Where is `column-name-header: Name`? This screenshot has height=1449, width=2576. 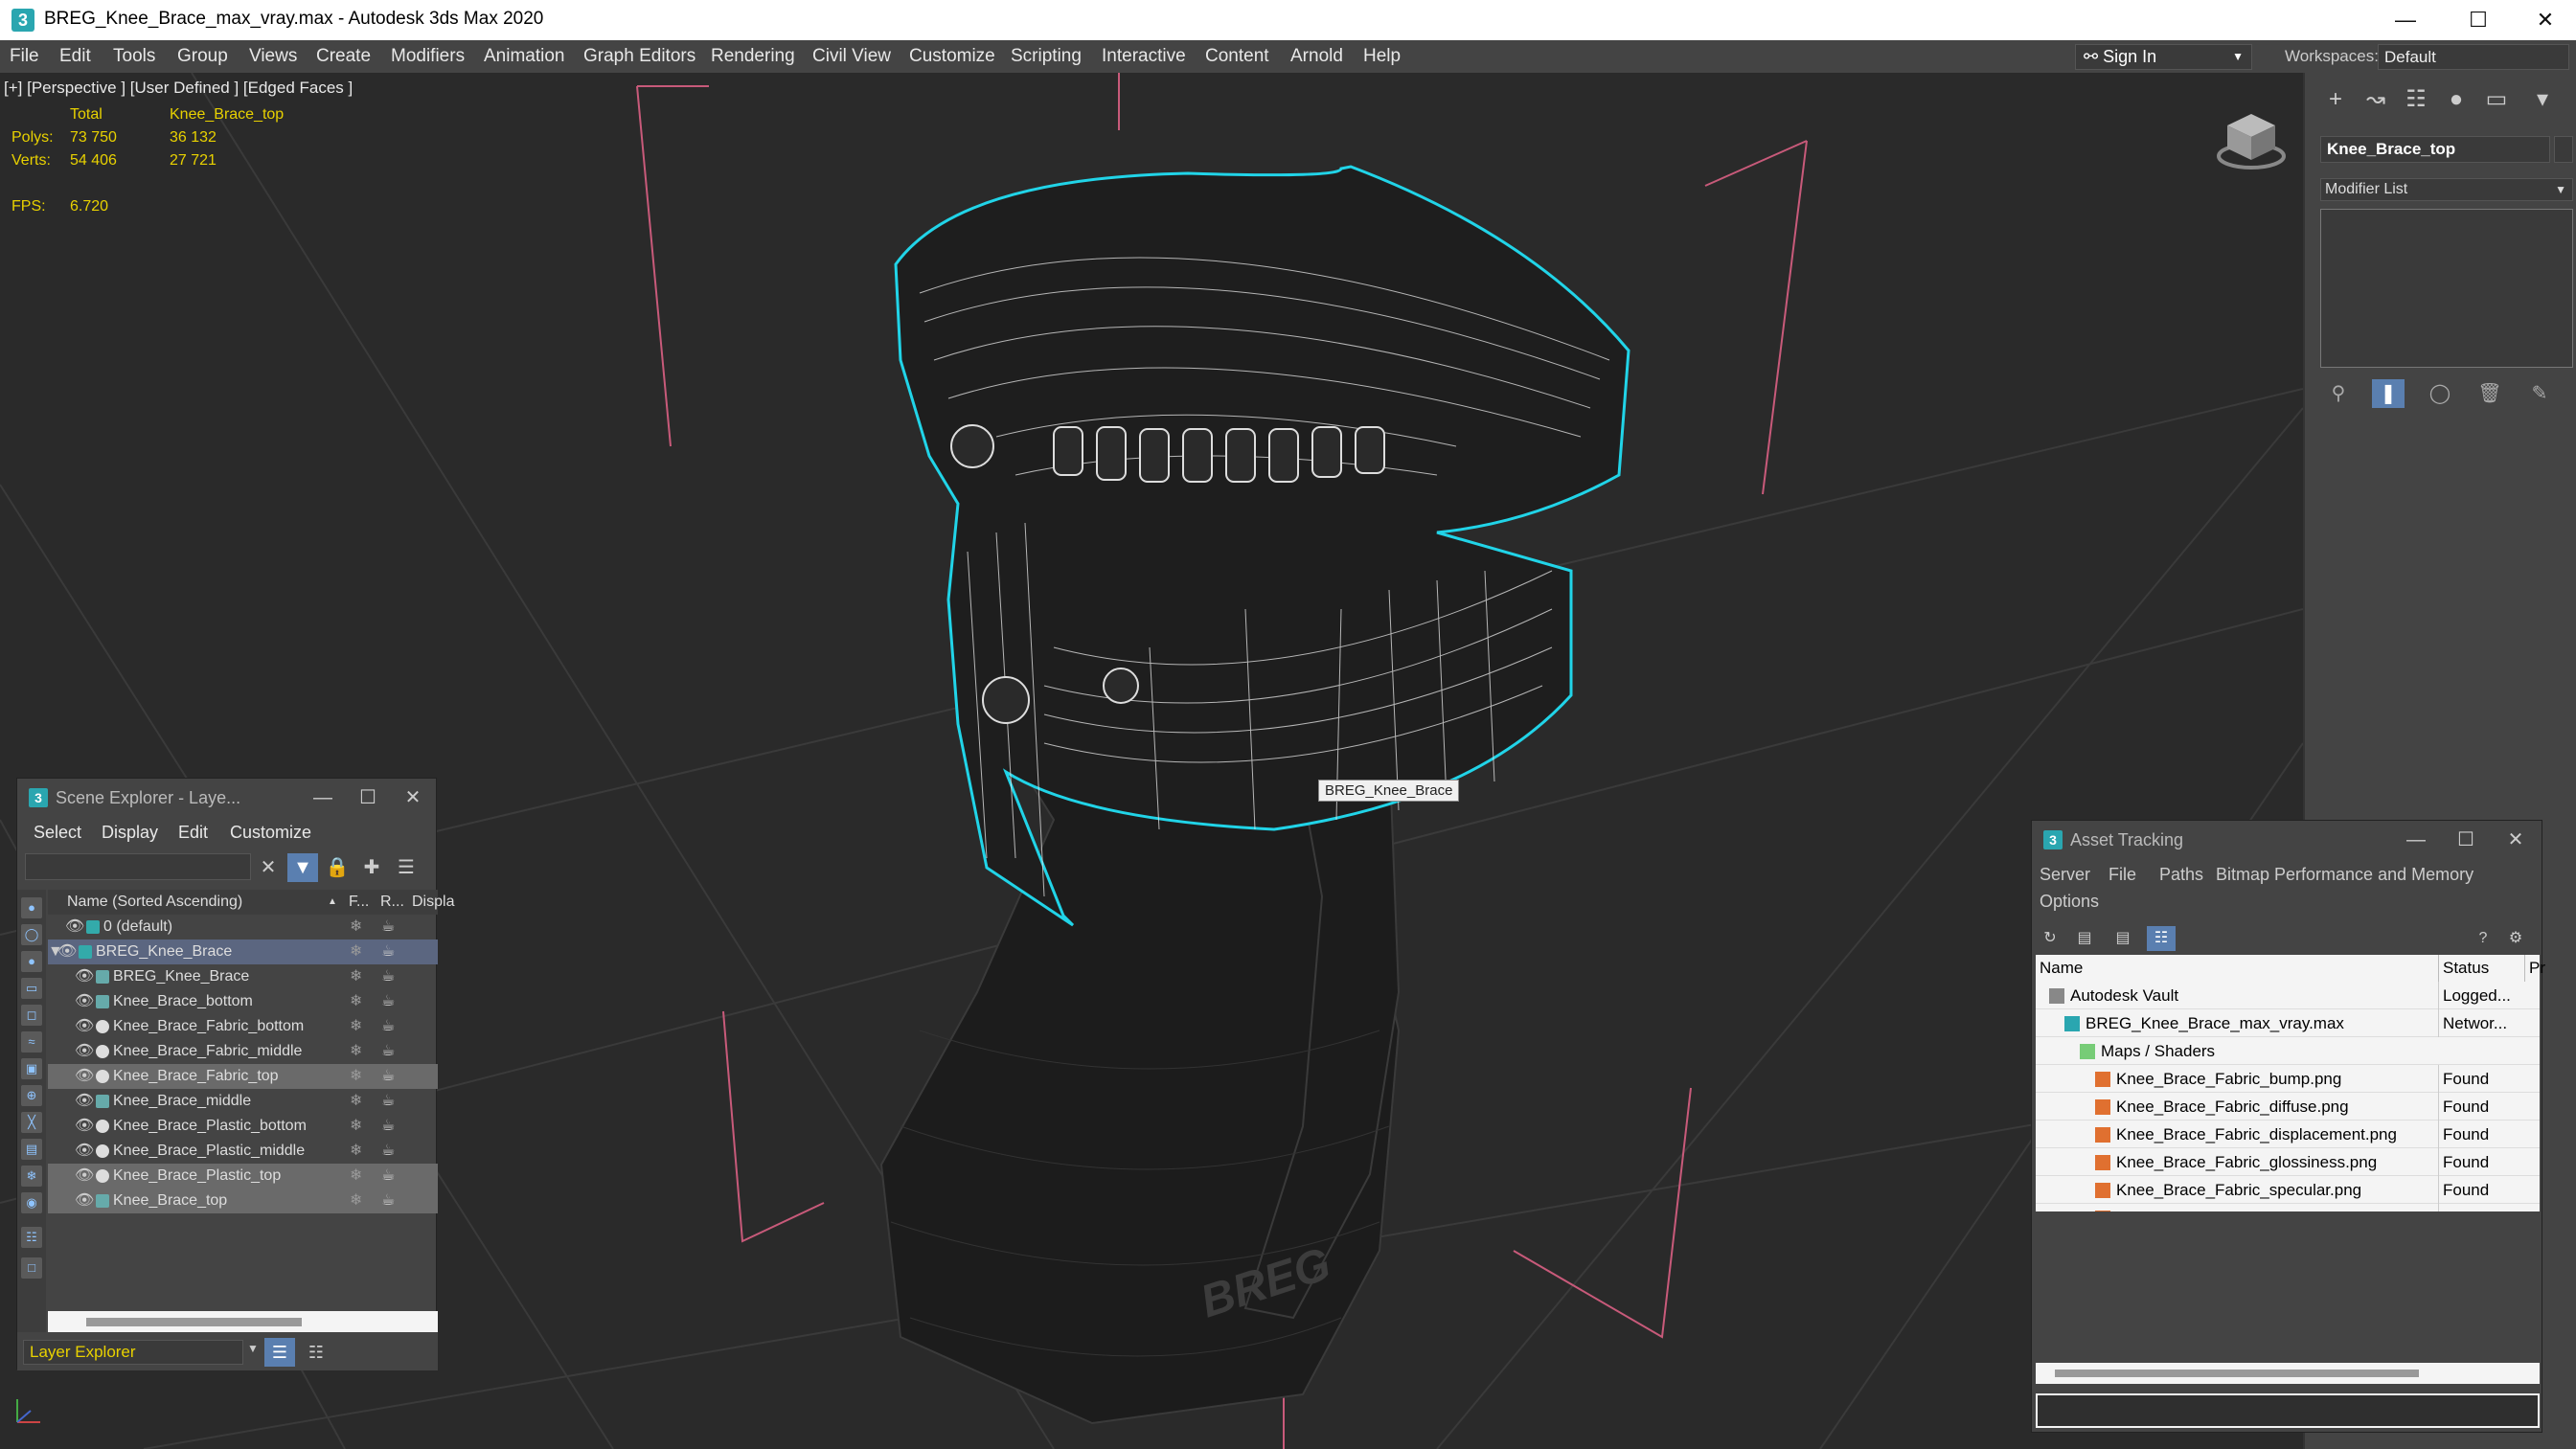
column-name-header: Name is located at coordinates (2062, 968).